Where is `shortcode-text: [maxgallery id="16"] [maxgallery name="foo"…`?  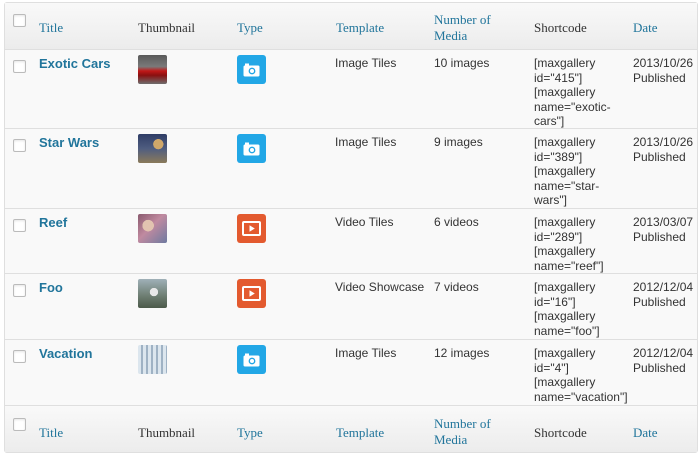
shortcode-text: [maxgallery id="16"] [maxgallery name="foo"… is located at coordinates (567, 309).